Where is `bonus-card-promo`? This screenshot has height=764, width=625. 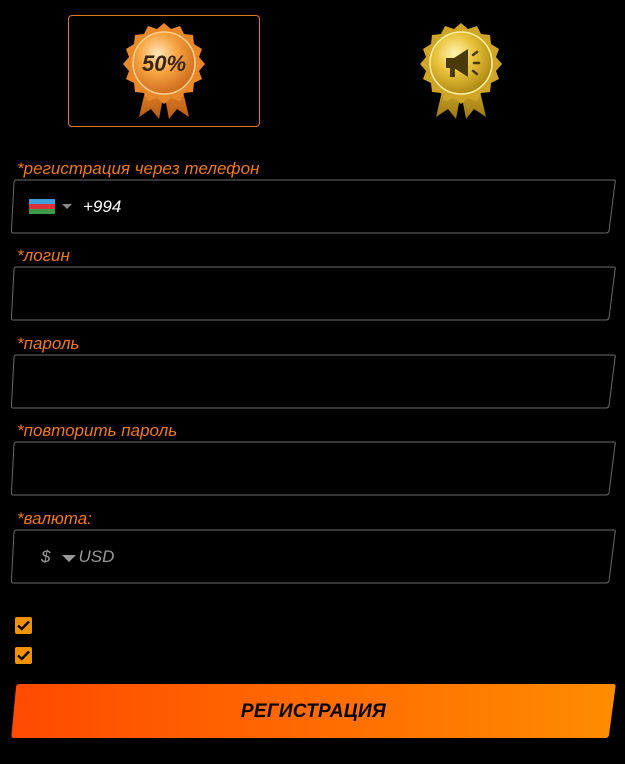 bonus-card-promo is located at coordinates (461, 71).